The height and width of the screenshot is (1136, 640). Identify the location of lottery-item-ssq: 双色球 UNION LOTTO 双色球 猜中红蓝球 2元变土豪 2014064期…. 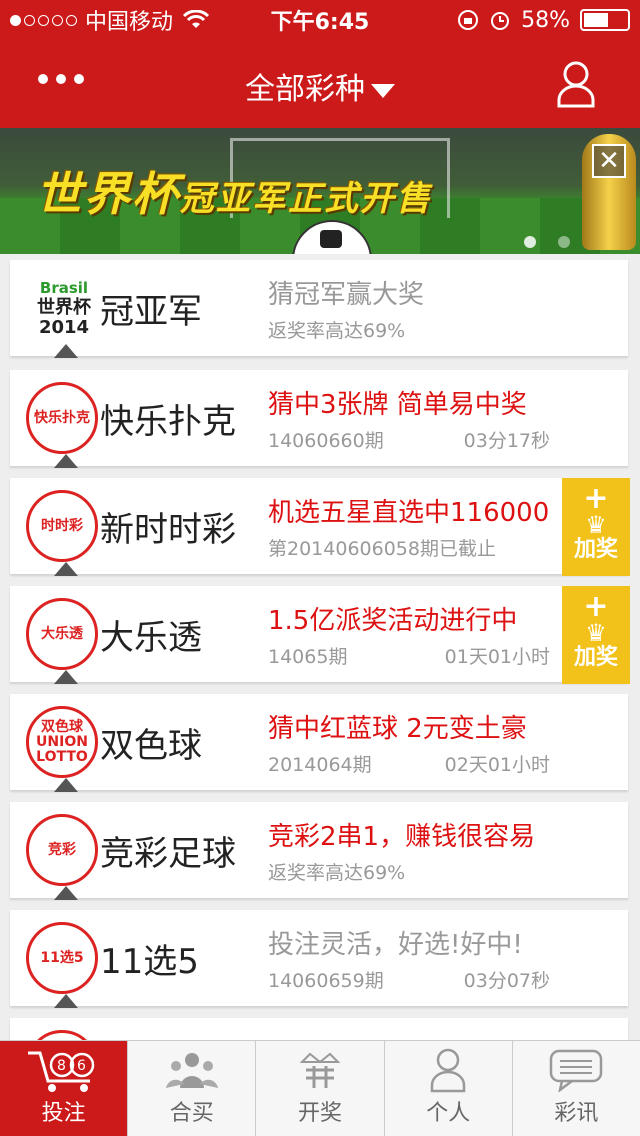
(319, 743).